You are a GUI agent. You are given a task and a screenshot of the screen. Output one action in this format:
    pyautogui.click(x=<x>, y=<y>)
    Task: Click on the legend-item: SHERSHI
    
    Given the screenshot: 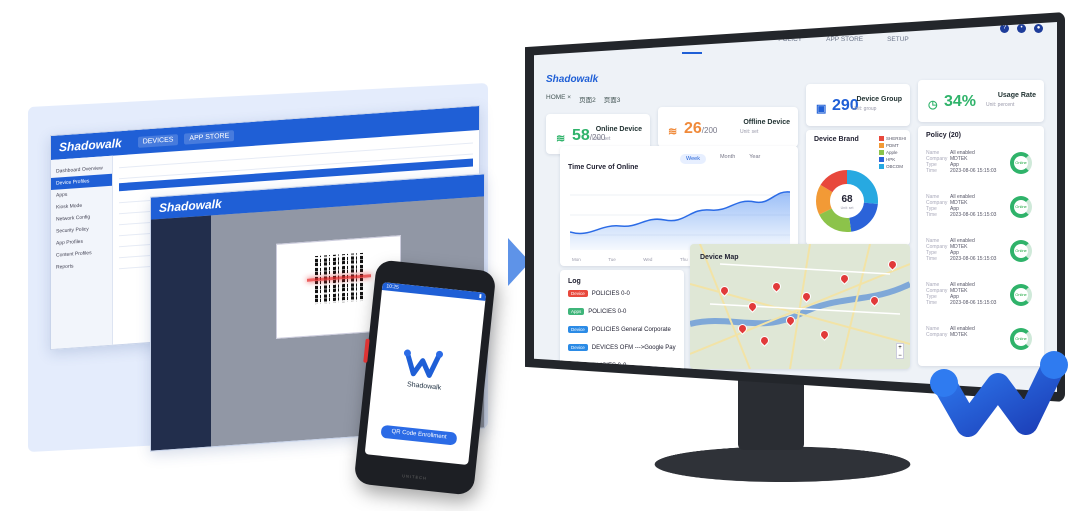 What is the action you would take?
    pyautogui.click(x=892, y=138)
    